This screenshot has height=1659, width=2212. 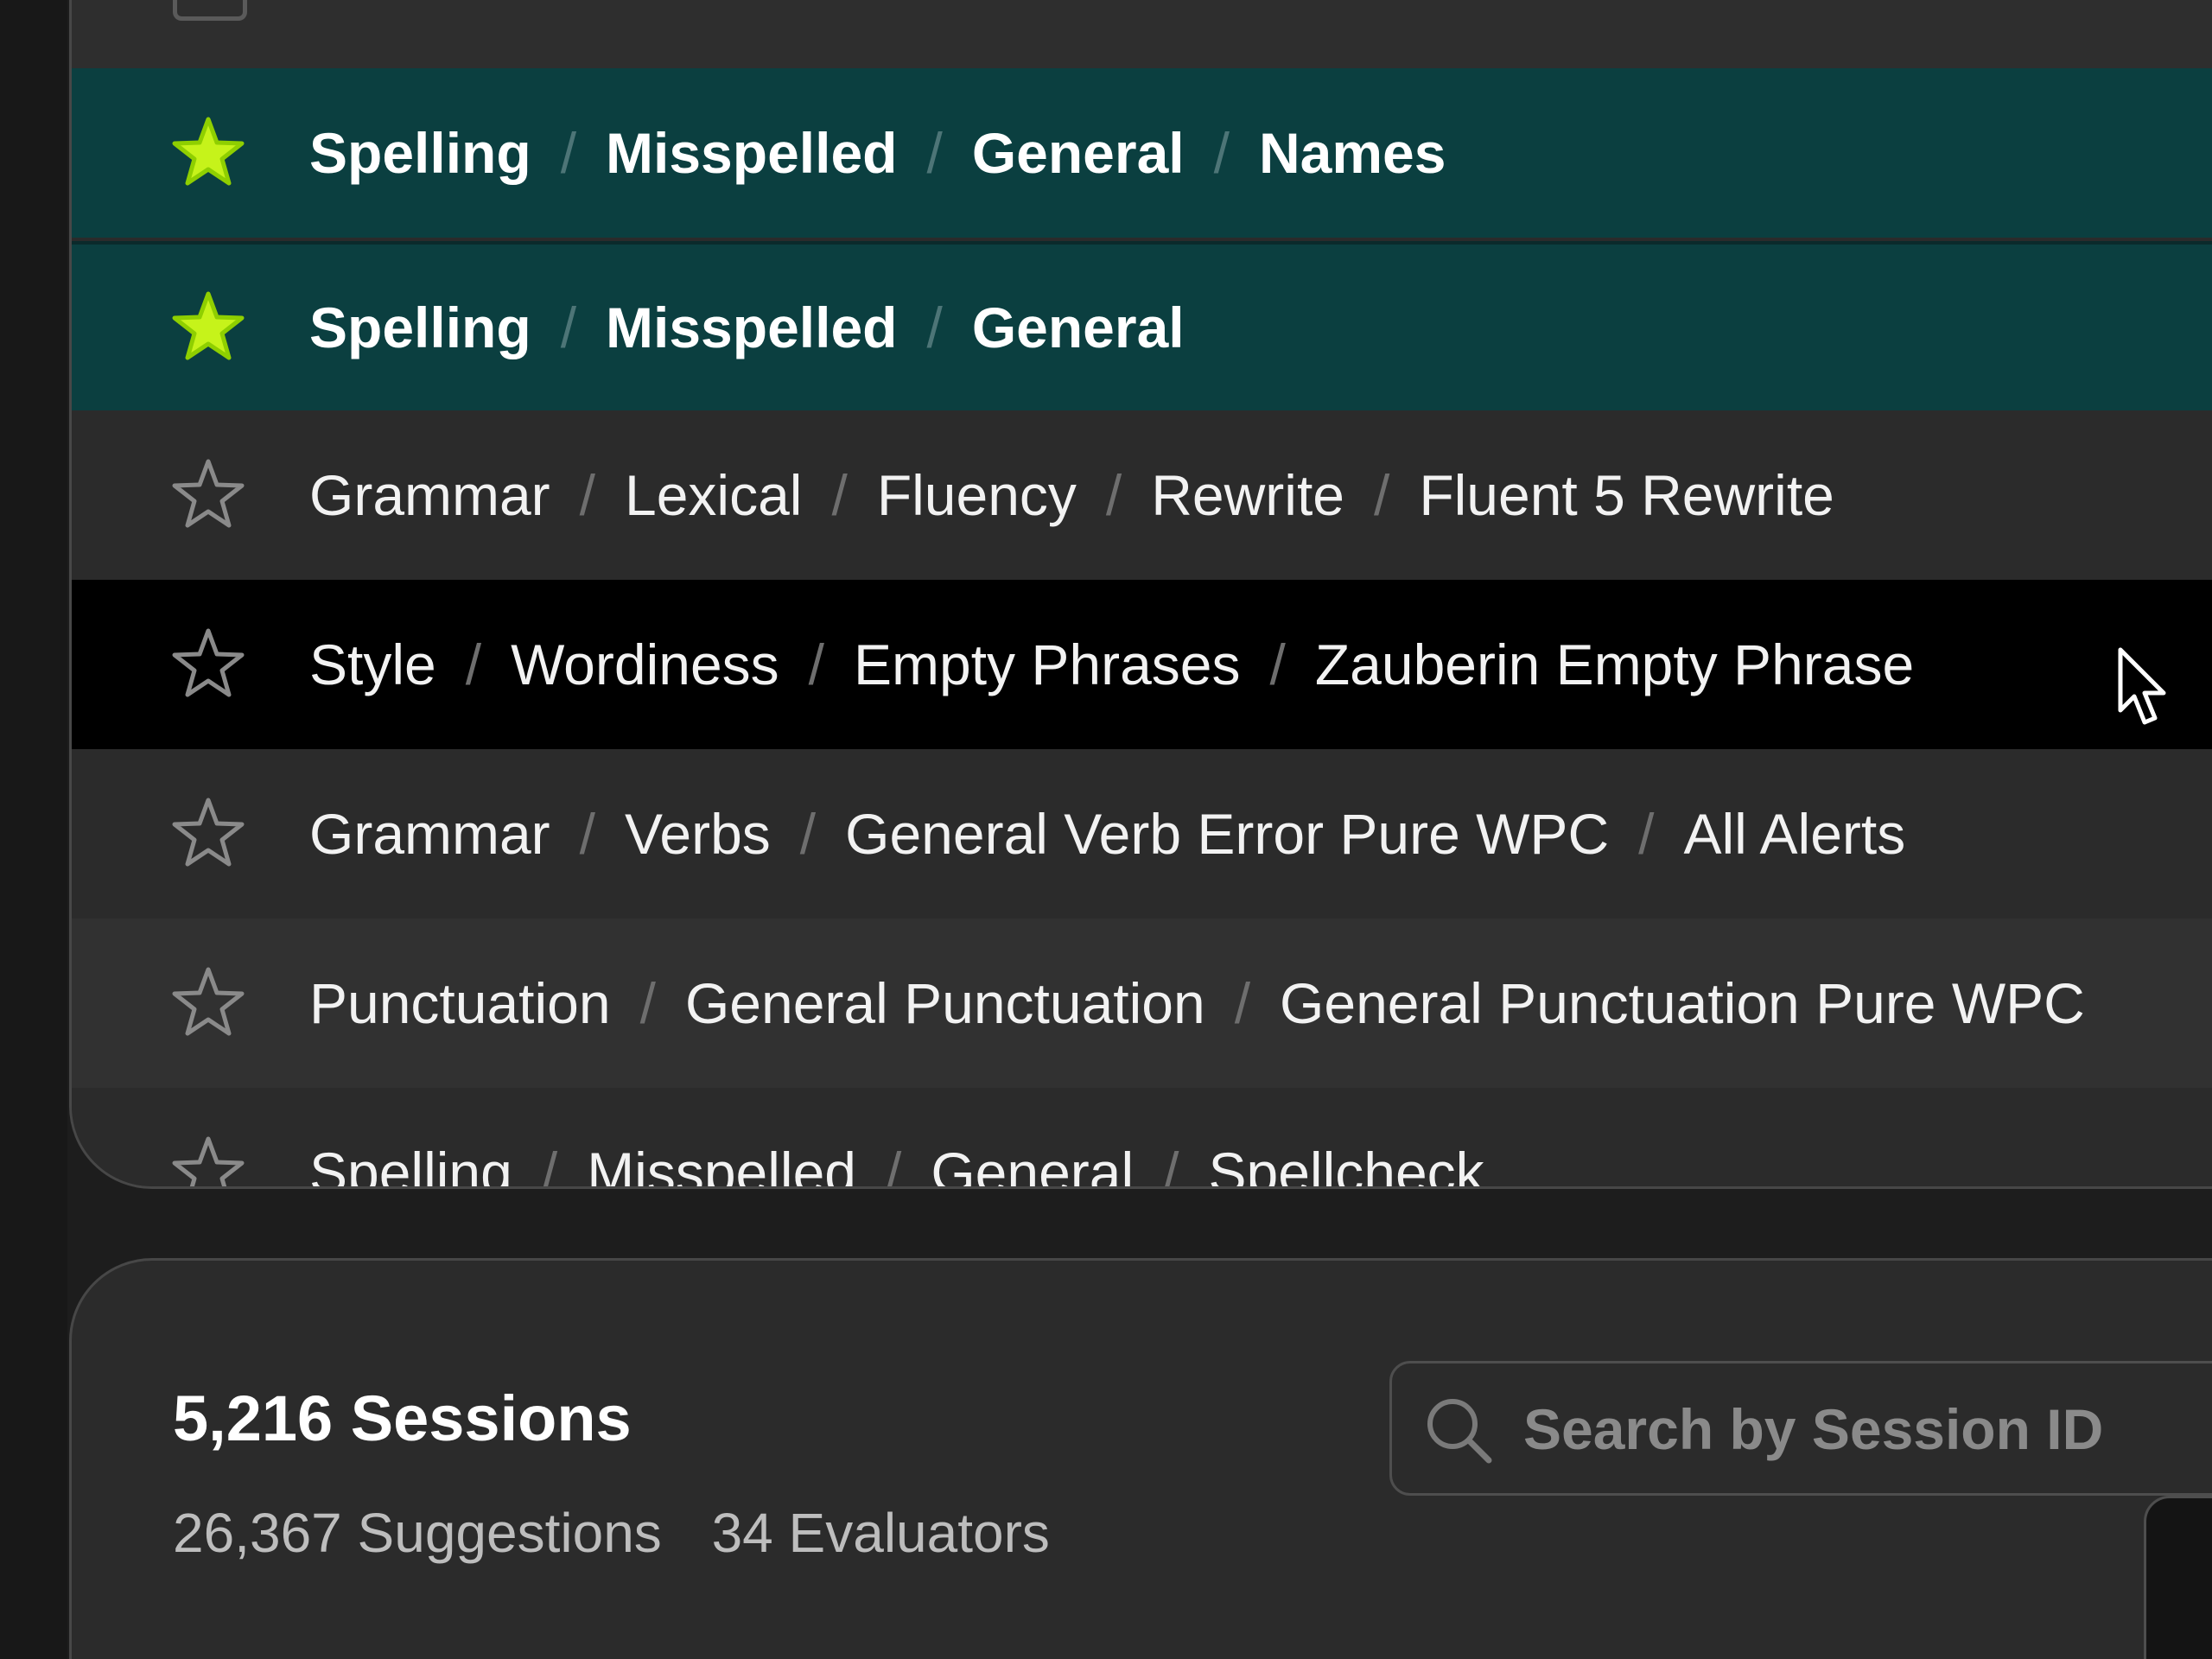 I want to click on rule-row: Spelling / Misspelled / General, so click(x=1142, y=325).